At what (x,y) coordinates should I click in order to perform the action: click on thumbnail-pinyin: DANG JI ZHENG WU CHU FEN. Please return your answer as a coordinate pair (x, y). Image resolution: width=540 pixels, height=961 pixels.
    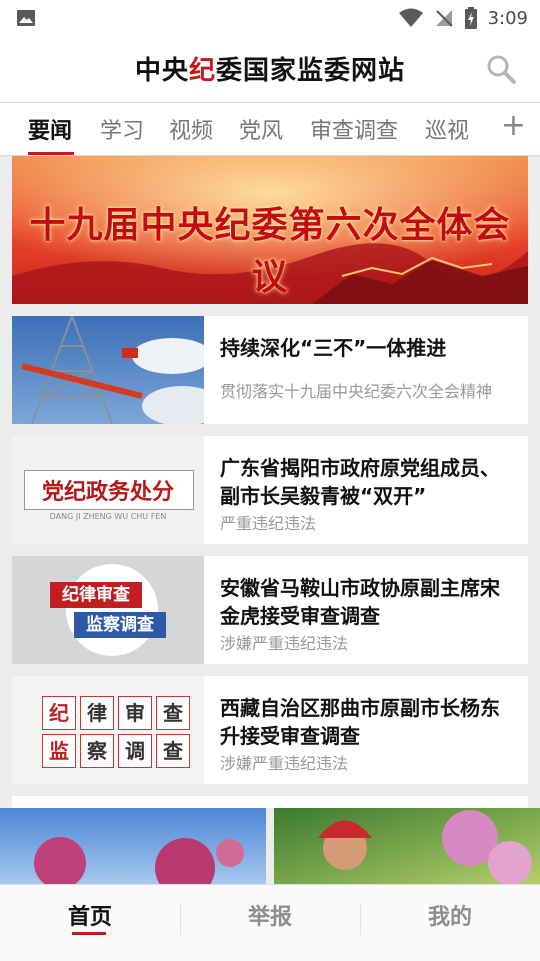
    Looking at the image, I should click on (108, 516).